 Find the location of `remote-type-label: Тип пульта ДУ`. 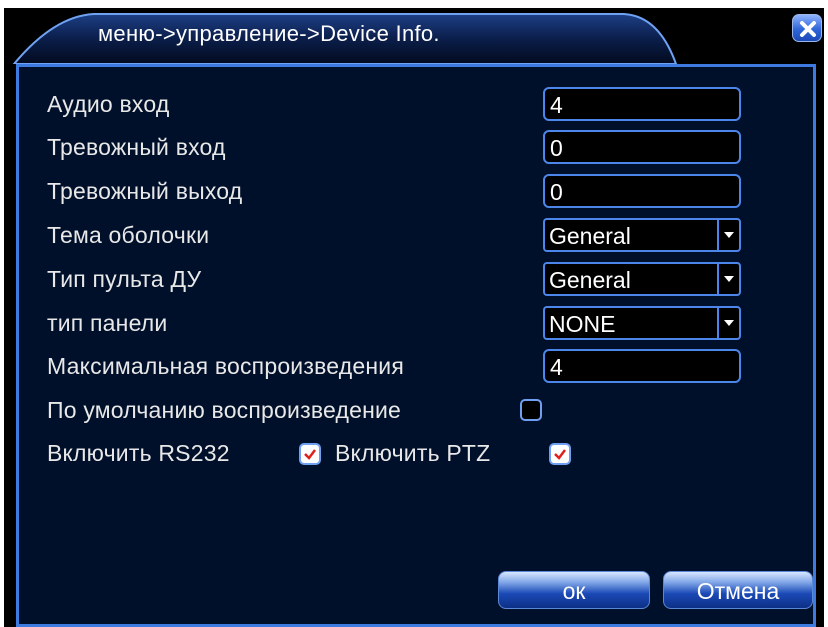

remote-type-label: Тип пульта ДУ is located at coordinates (124, 279).